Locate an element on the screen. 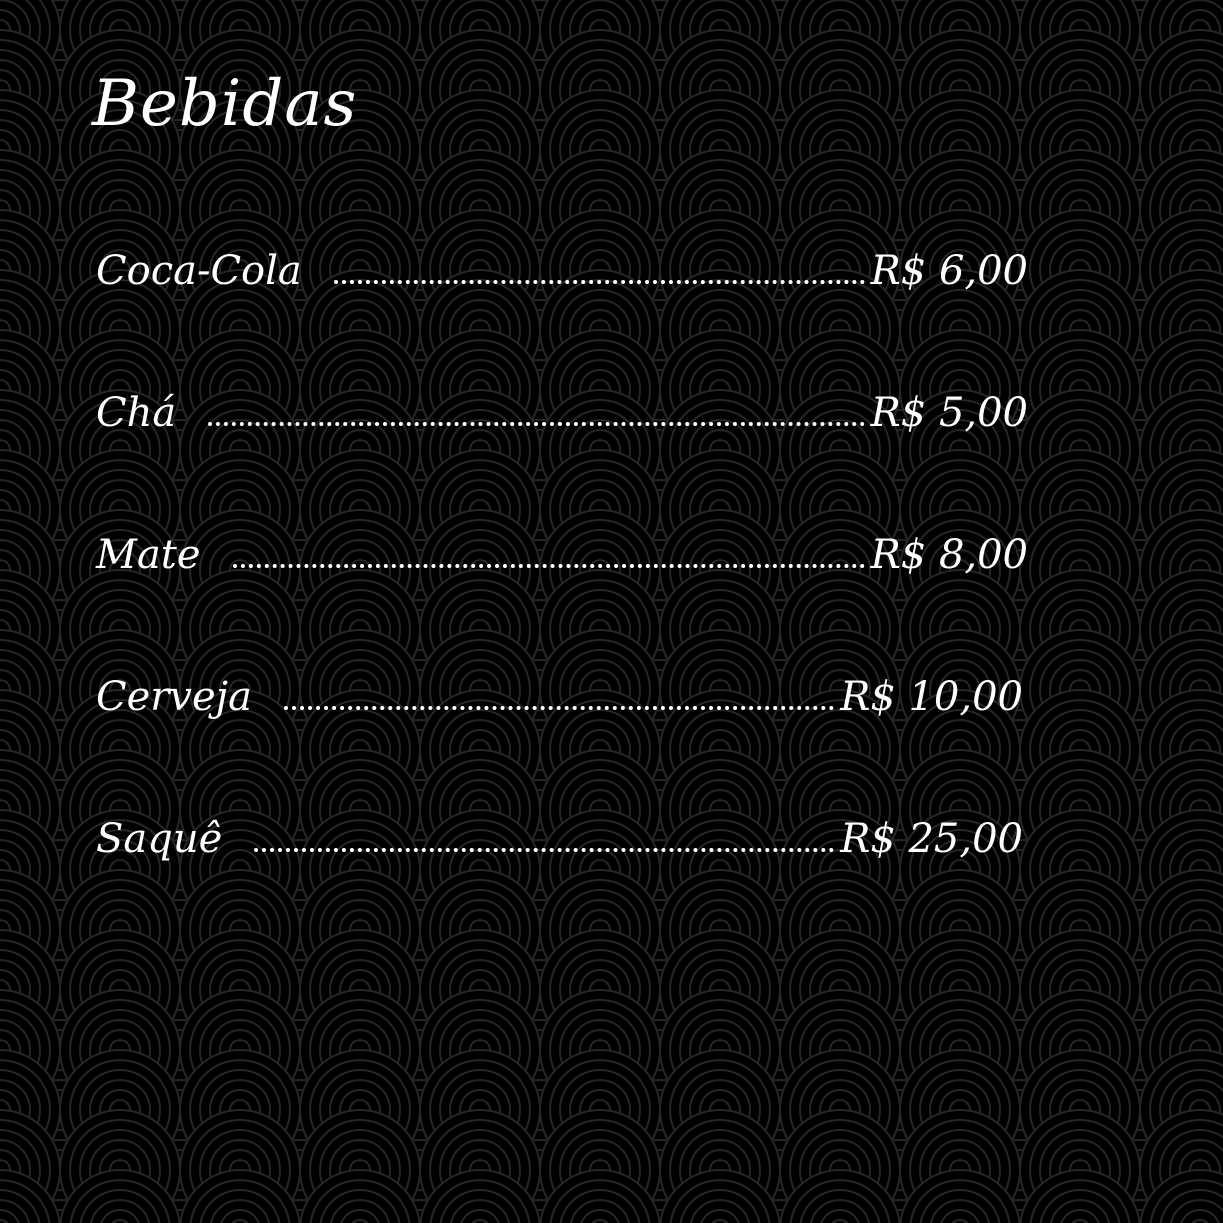 The image size is (1223, 1223). item-price: R$ 6,00 is located at coordinates (949, 271).